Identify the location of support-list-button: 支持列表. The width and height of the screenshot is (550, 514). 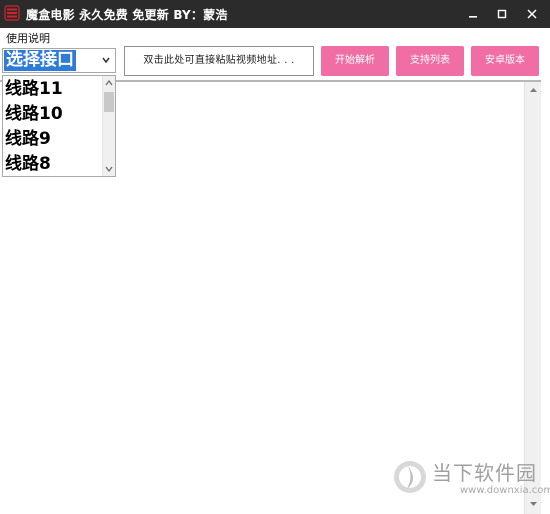
(430, 61).